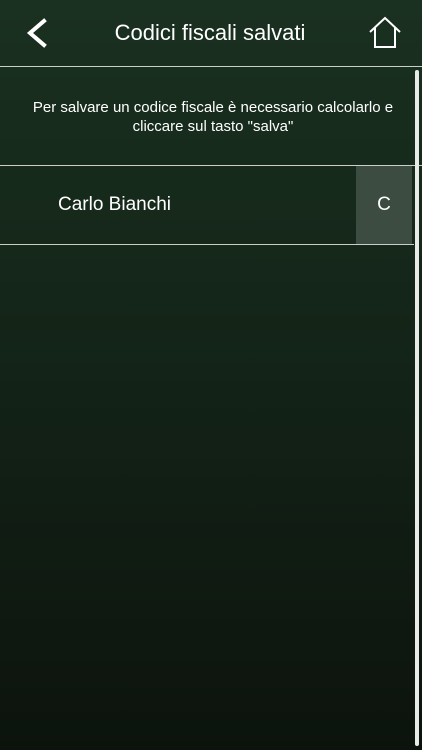  Describe the element at coordinates (207, 244) in the screenshot. I see `row-divider` at that location.